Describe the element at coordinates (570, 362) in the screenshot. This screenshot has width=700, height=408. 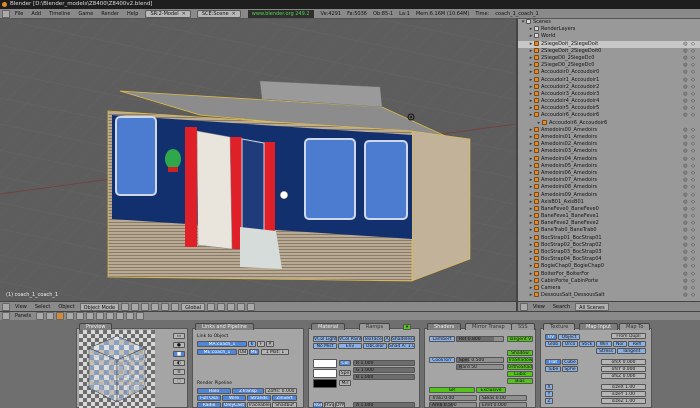
I see `cube-button: Cube` at that location.